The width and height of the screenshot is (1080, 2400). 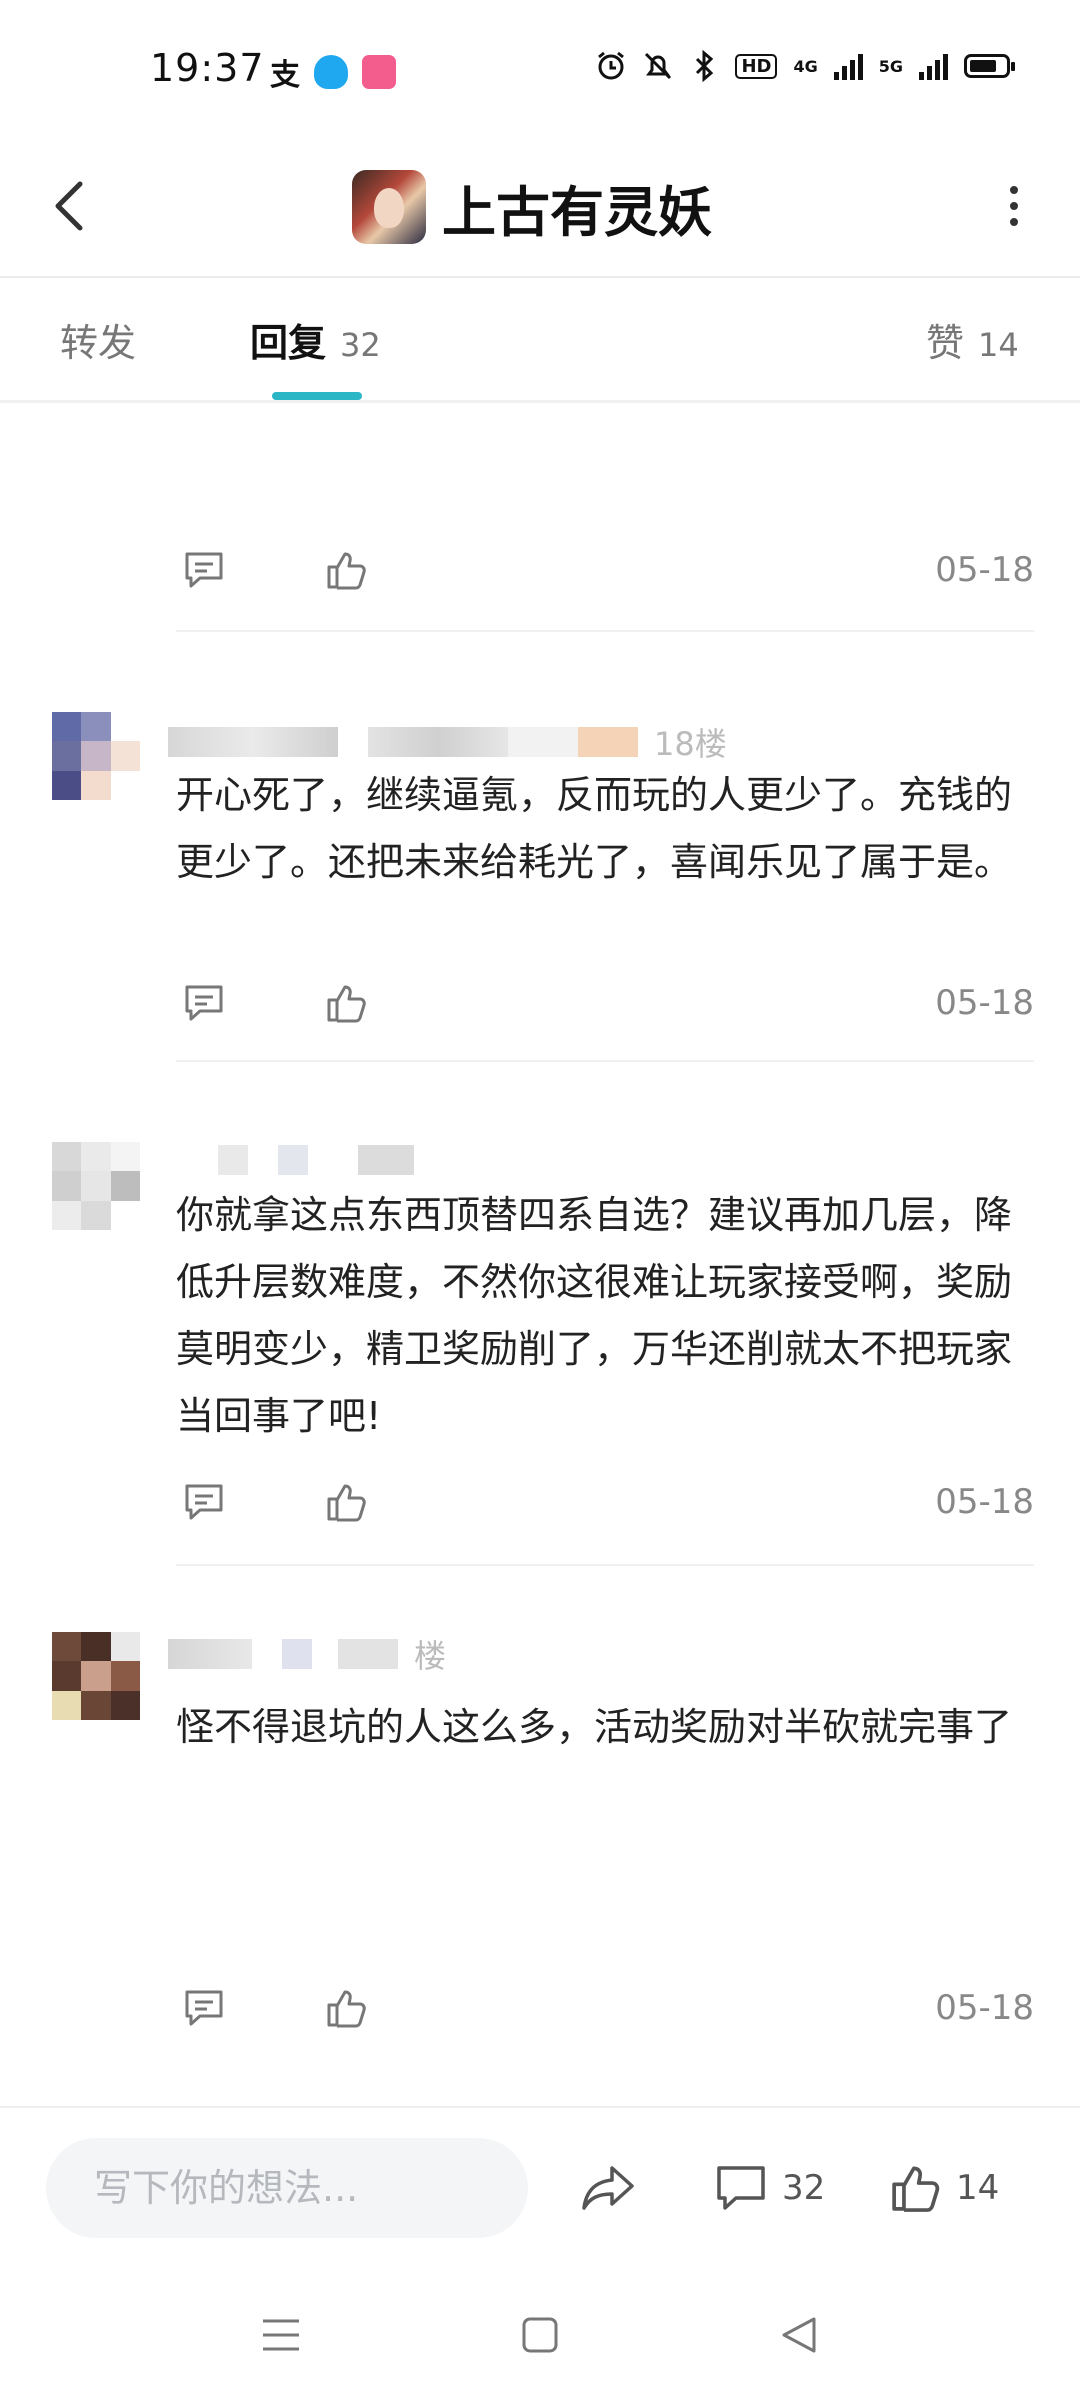 I want to click on status-time: 19:37, so click(x=207, y=68).